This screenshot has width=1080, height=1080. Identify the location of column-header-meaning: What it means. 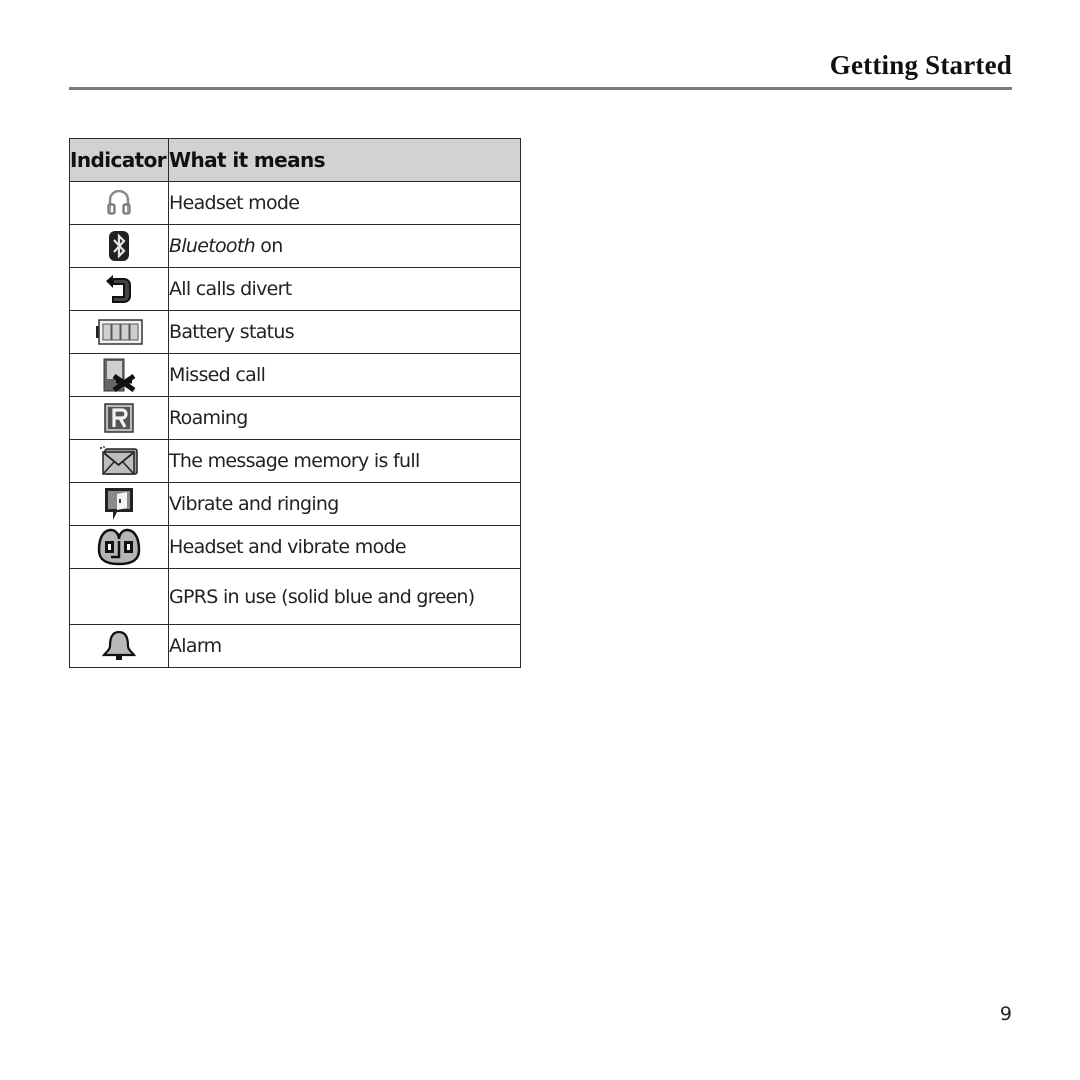
(344, 160).